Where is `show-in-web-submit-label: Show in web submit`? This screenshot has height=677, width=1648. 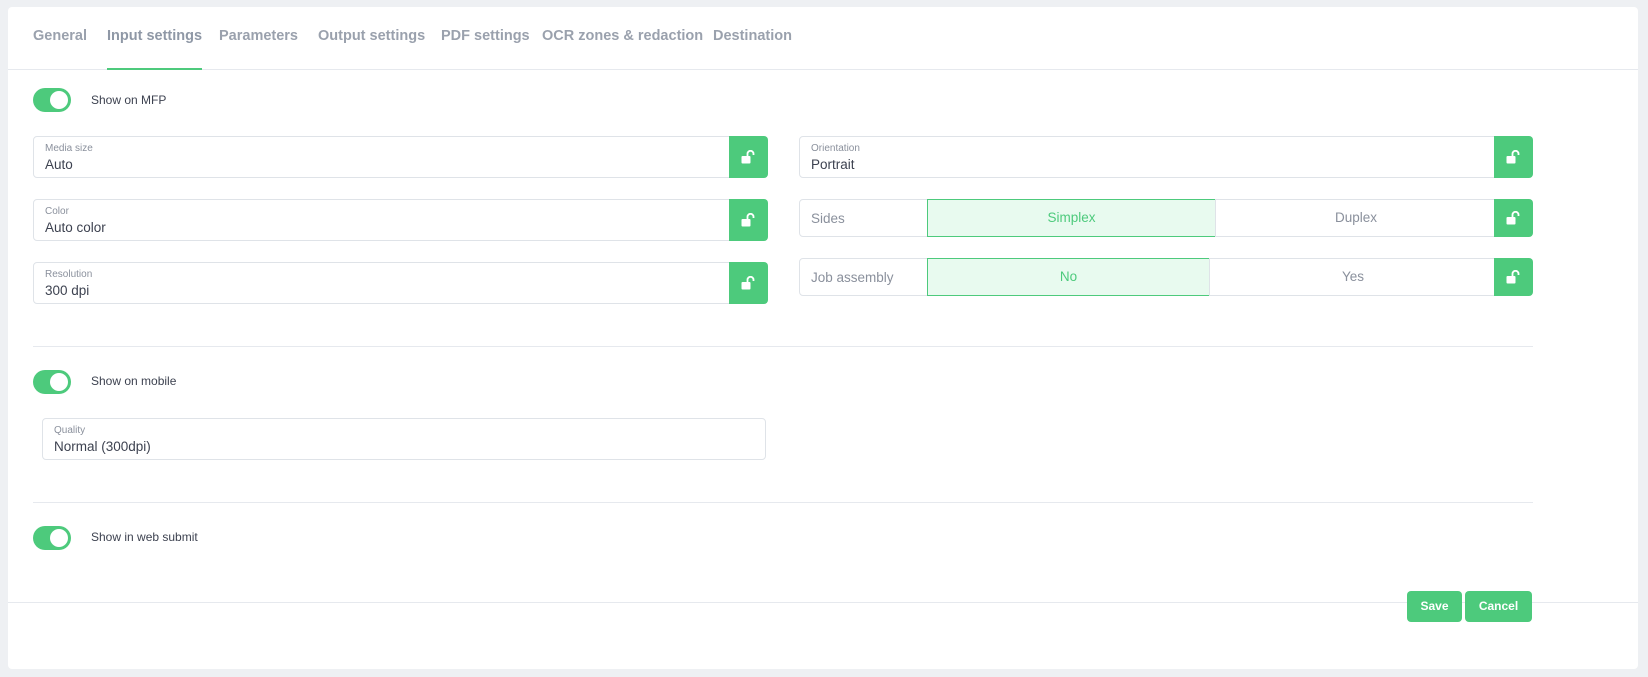 show-in-web-submit-label: Show in web submit is located at coordinates (144, 537).